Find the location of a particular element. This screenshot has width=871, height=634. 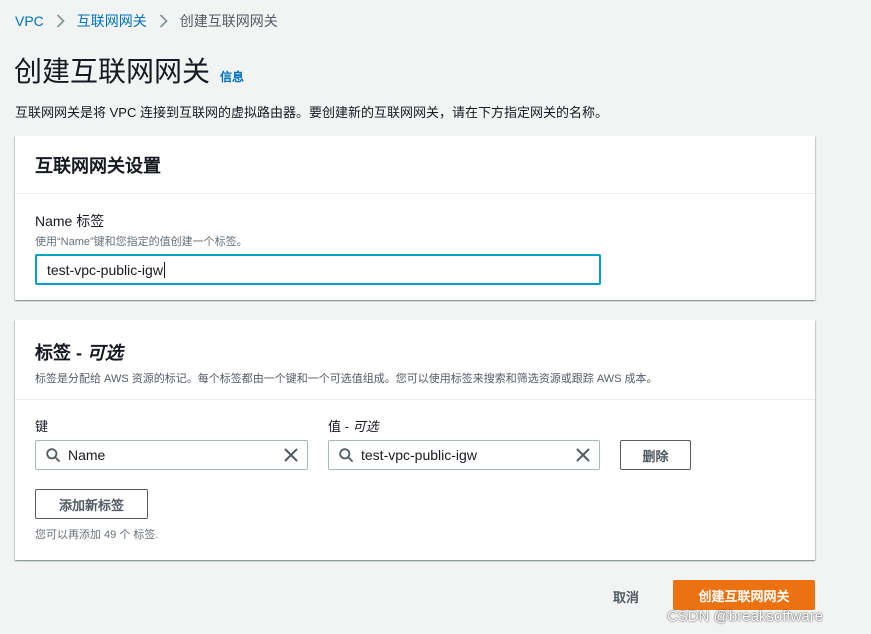

page-header: 创建互联网网关 信息 is located at coordinates (129, 70).